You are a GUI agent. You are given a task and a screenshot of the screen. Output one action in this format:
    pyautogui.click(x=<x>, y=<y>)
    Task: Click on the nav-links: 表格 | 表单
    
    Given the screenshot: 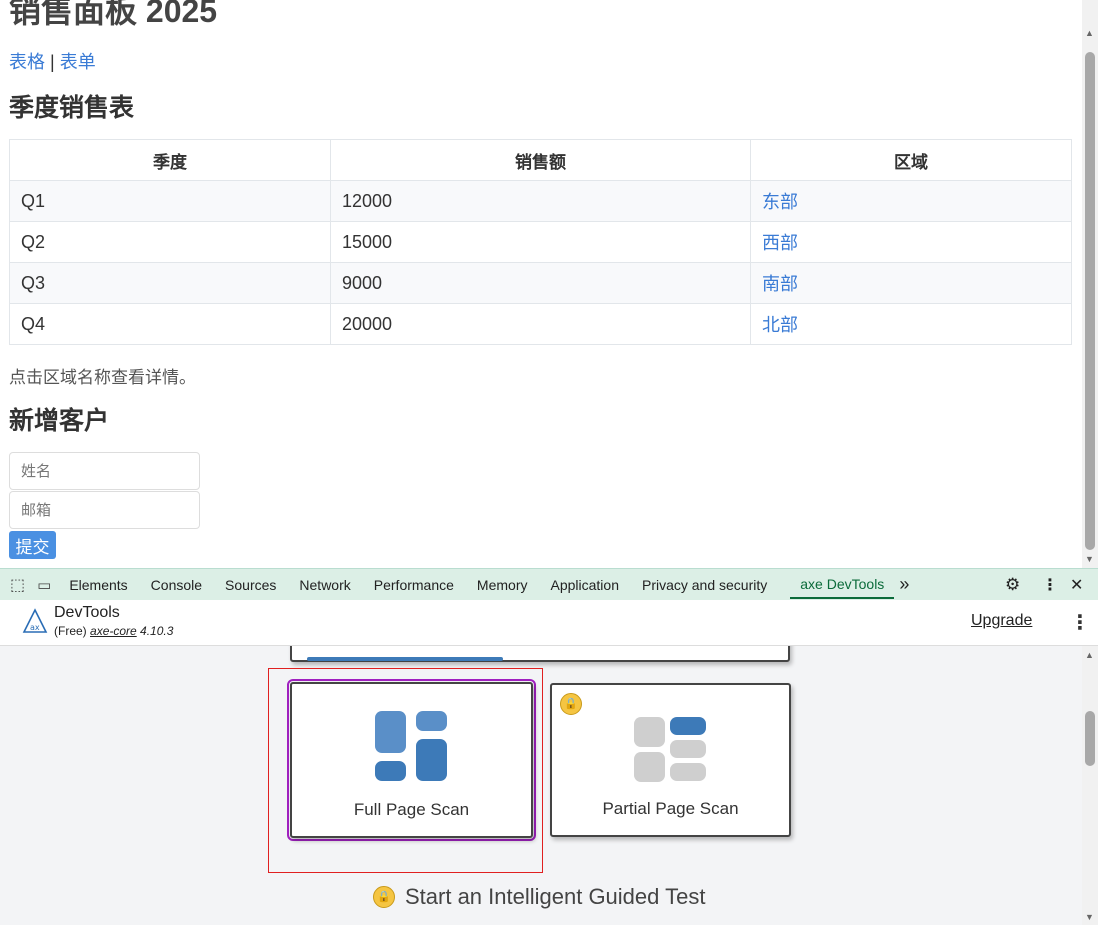 What is the action you would take?
    pyautogui.click(x=52, y=61)
    